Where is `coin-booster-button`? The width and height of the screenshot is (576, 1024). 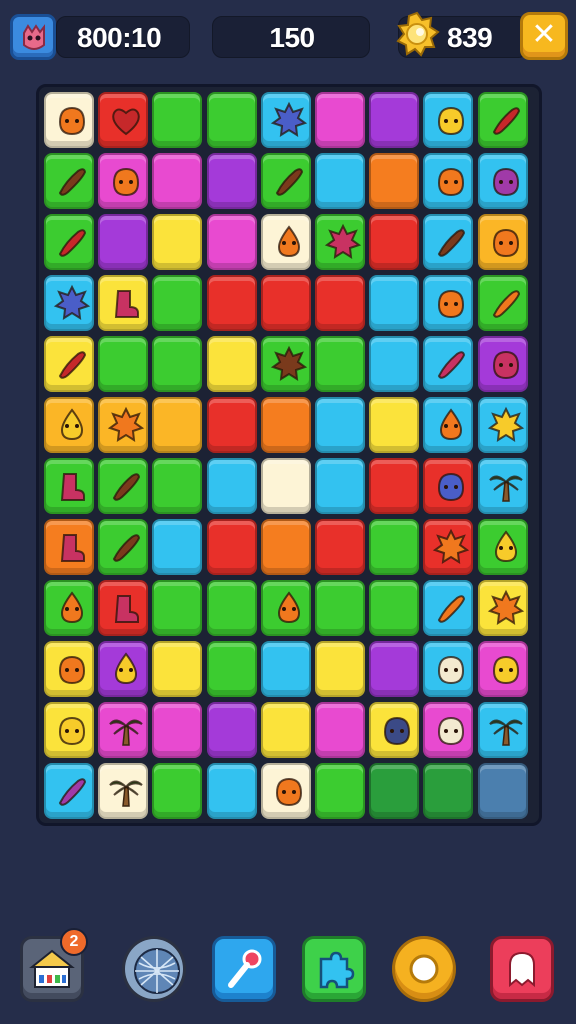 coin-booster-button is located at coordinates (424, 969).